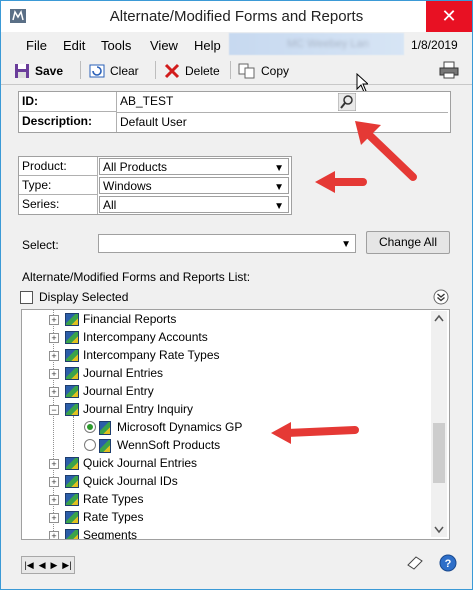 The height and width of the screenshot is (590, 473). I want to click on user-info-blurred: MC Weebey Lan, so click(316, 44).